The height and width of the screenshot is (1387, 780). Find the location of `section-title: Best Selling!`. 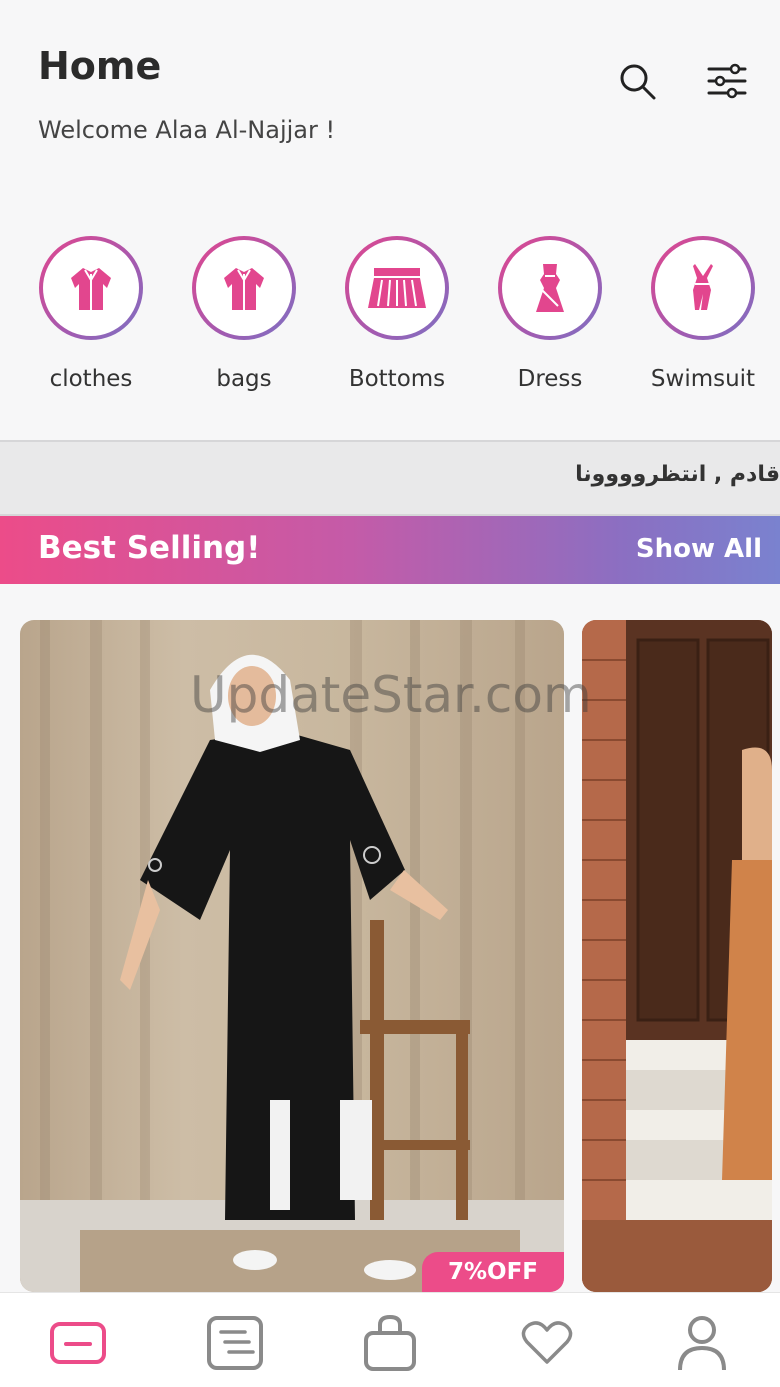

section-title: Best Selling! is located at coordinates (149, 548).